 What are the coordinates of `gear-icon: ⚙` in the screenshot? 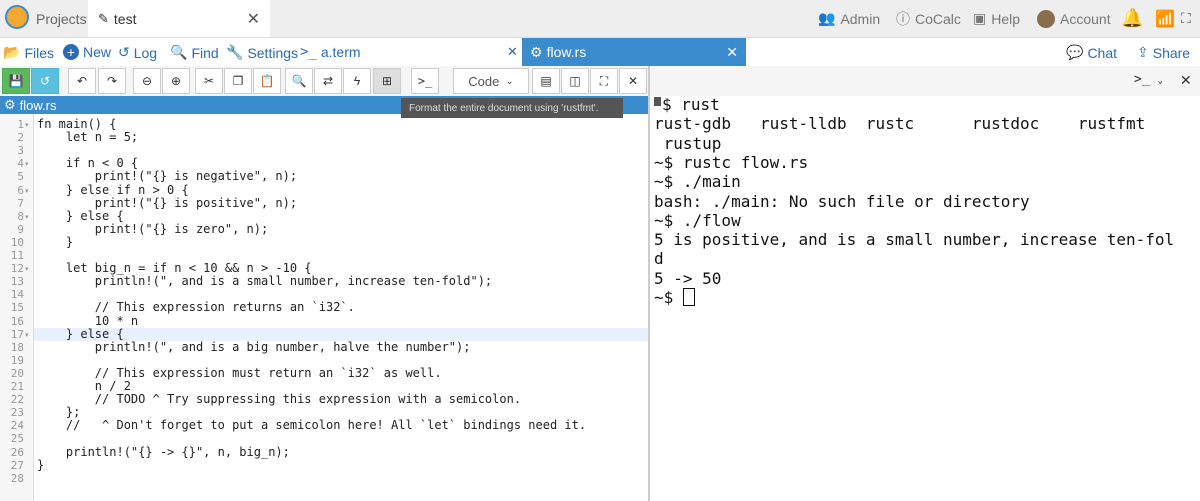 It's located at (10, 104).